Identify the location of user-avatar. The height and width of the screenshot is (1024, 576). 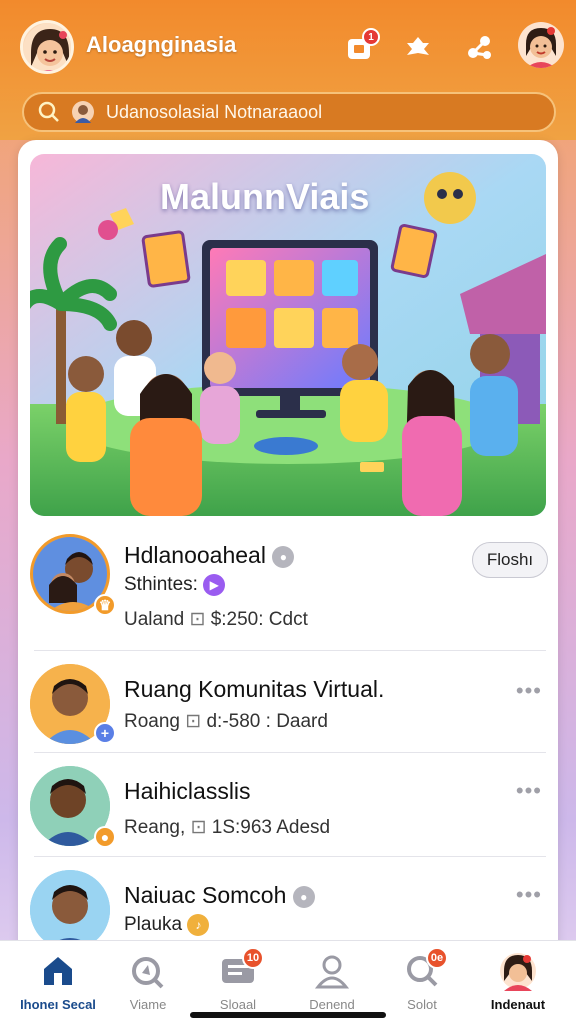
(47, 47).